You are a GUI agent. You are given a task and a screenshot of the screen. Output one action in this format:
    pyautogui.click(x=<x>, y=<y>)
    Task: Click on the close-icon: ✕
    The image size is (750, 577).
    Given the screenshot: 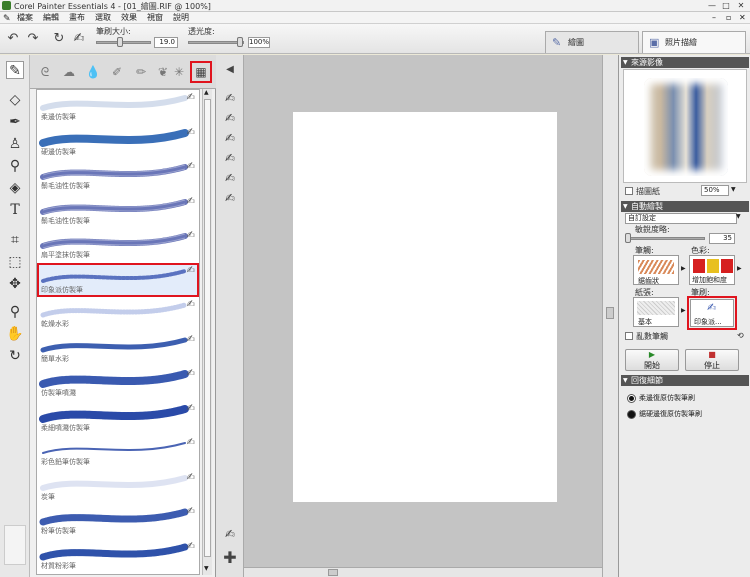 What is the action you would take?
    pyautogui.click(x=741, y=5)
    